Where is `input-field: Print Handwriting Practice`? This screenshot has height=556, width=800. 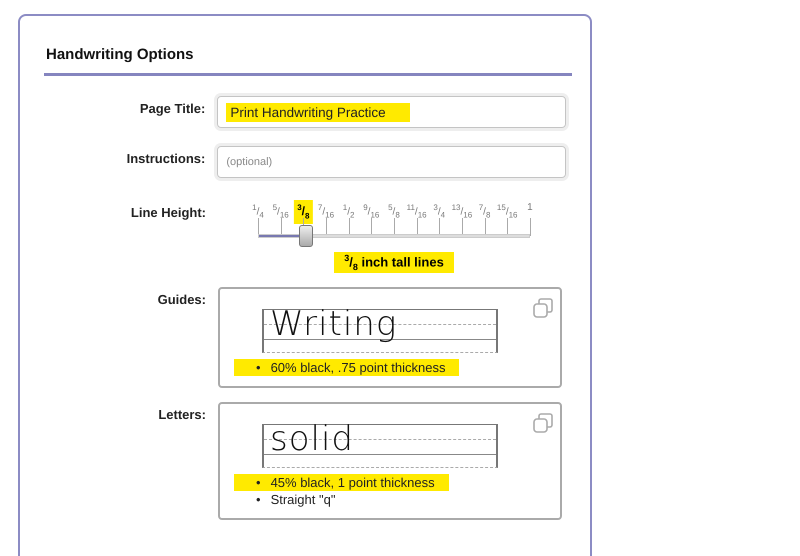 input-field: Print Handwriting Practice is located at coordinates (391, 112).